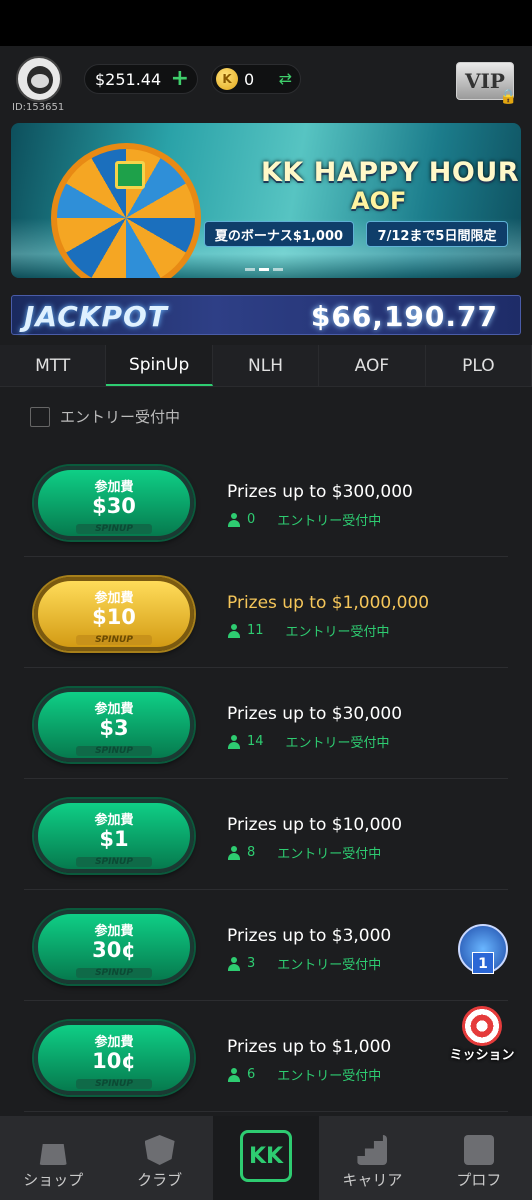 The width and height of the screenshot is (532, 1200). What do you see at coordinates (114, 839) in the screenshot?
I see `fee-amount: $1` at bounding box center [114, 839].